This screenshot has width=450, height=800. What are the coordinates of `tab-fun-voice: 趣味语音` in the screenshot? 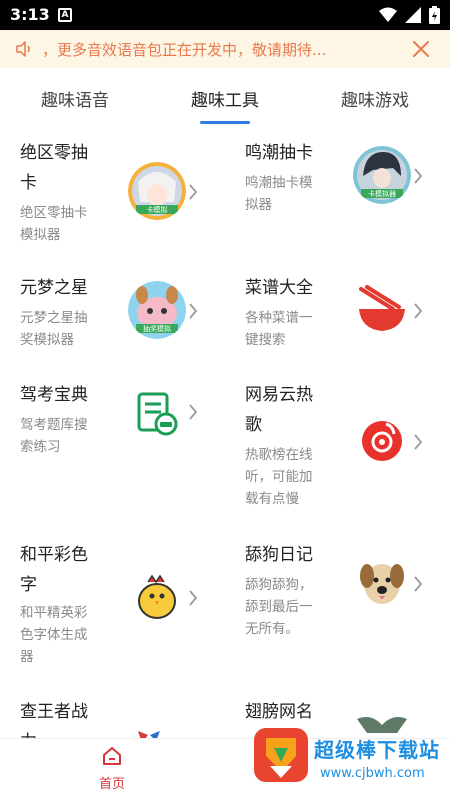 It's located at (75, 97).